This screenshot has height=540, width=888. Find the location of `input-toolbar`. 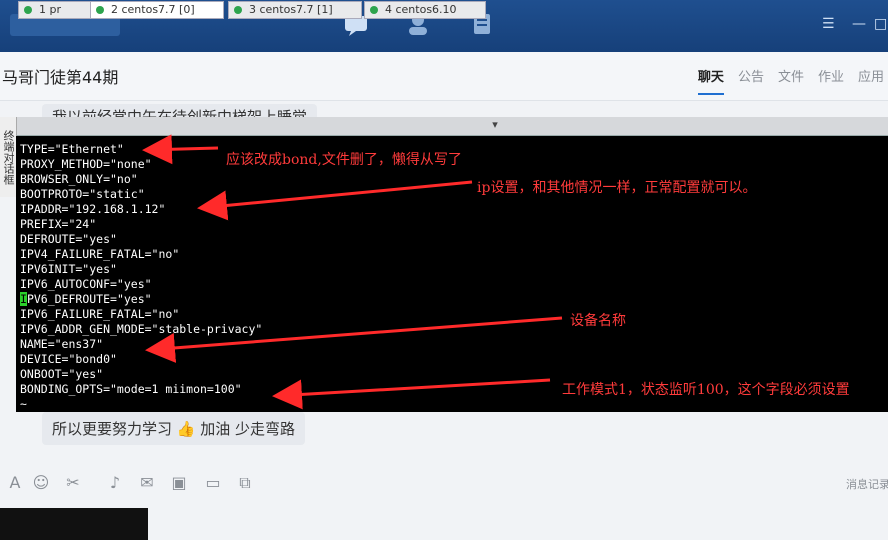

input-toolbar is located at coordinates (444, 484).